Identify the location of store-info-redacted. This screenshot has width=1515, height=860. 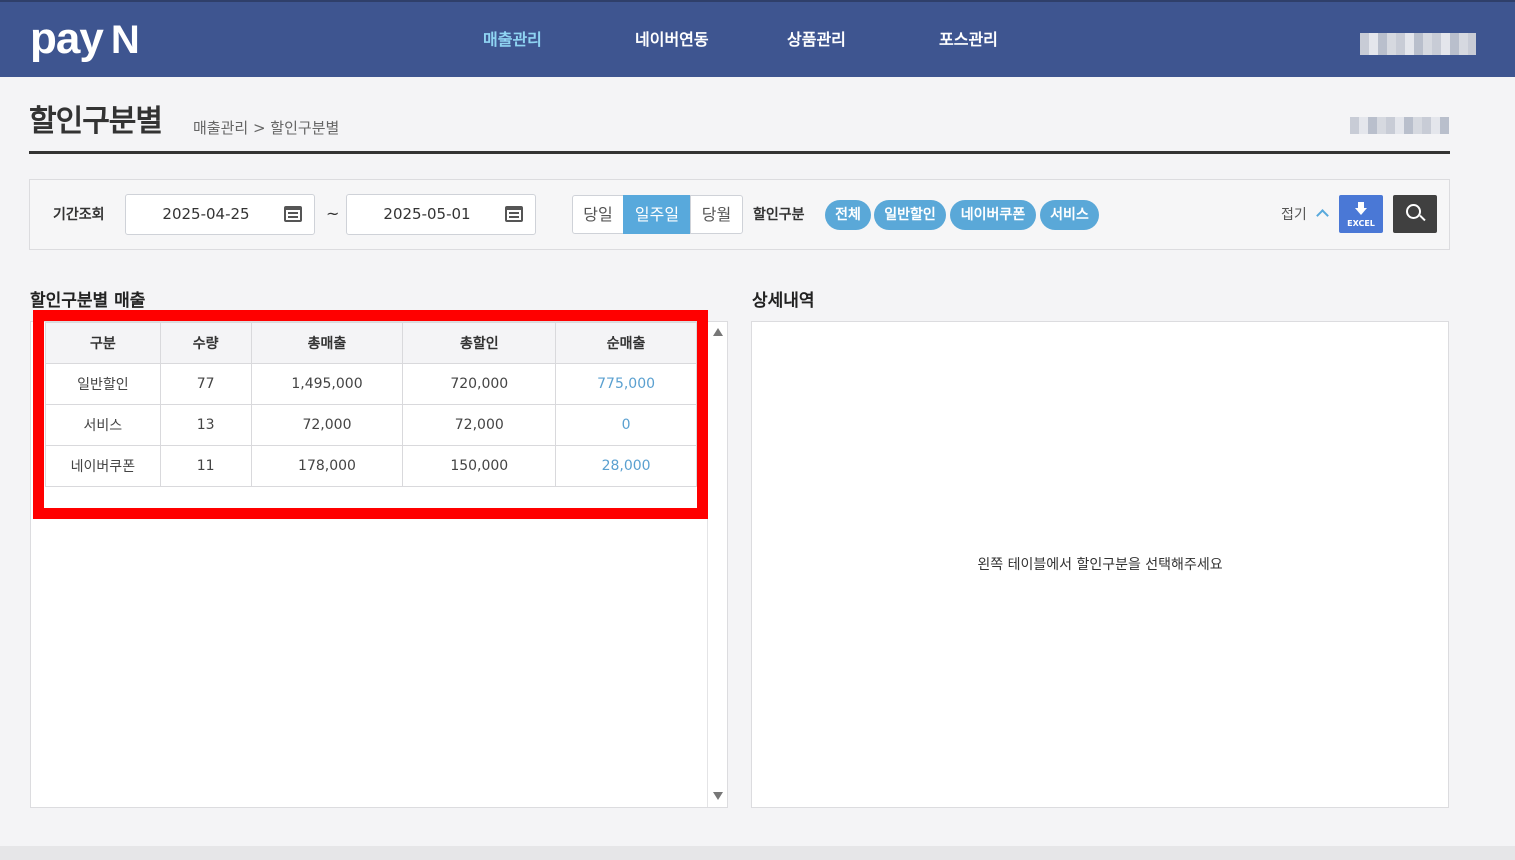
(1399, 125).